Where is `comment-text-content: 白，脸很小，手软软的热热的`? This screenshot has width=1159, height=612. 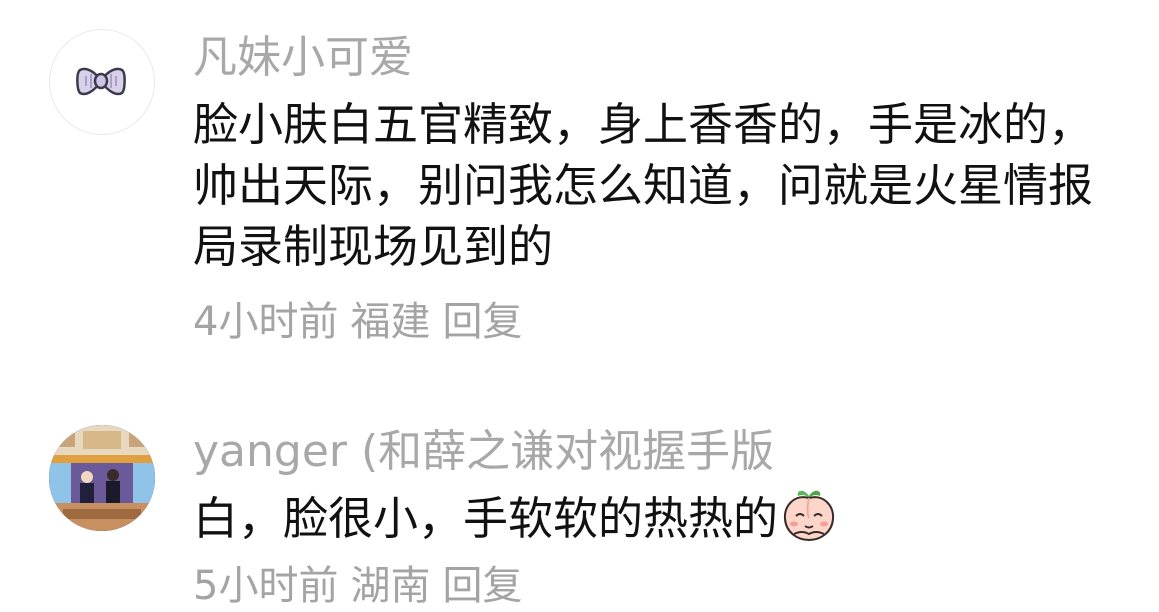 comment-text-content: 白，脸很小，手软软的热热的 is located at coordinates (486, 518).